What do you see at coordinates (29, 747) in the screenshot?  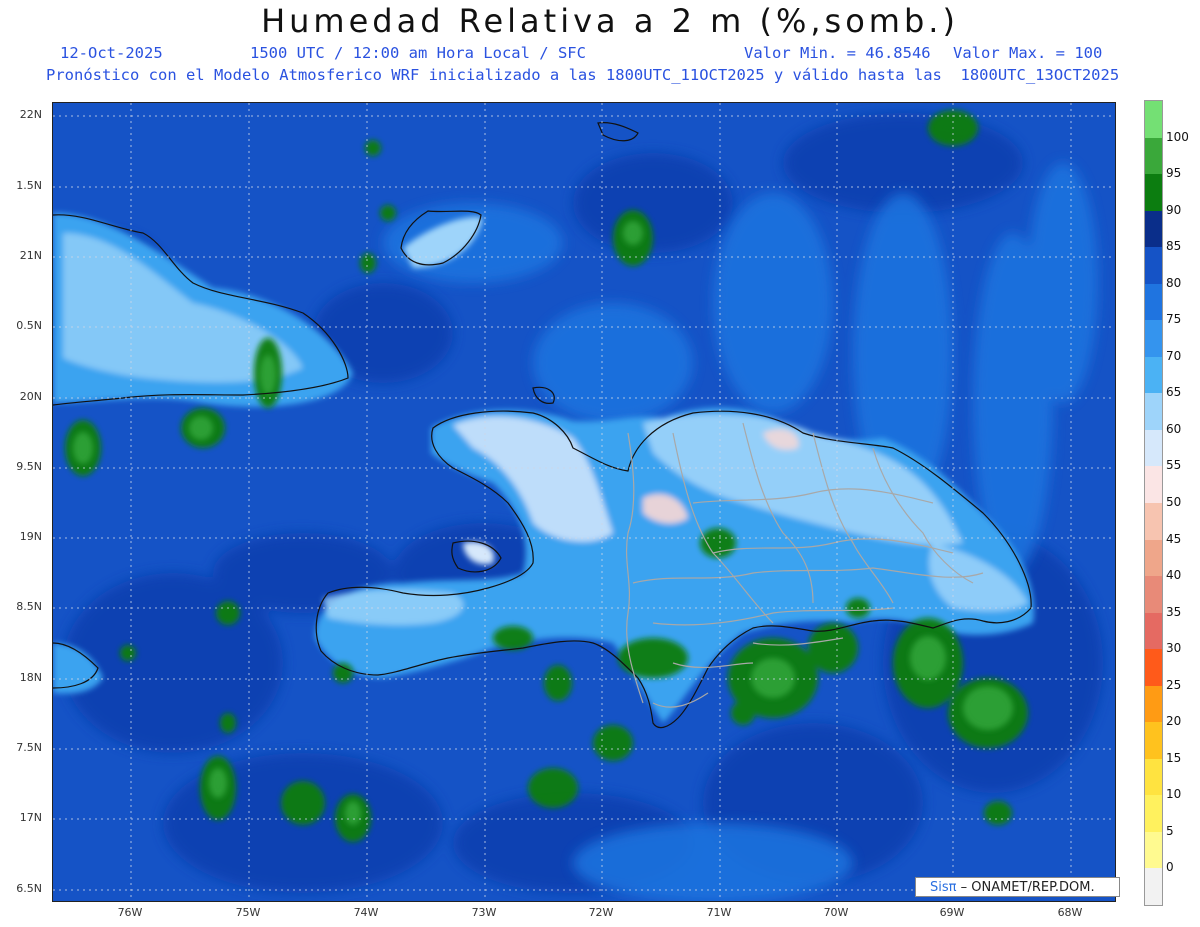 I see `lat-label: 7.5N` at bounding box center [29, 747].